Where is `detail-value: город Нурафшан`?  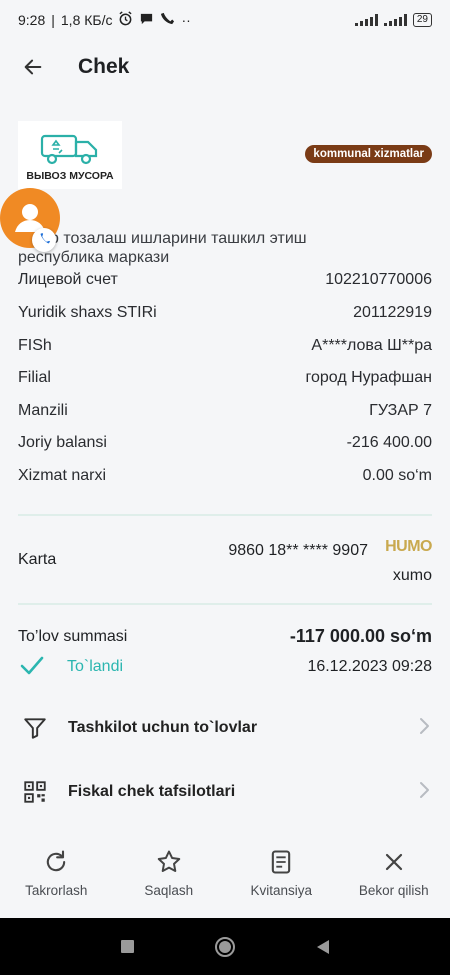
detail-value: город Нурафшан is located at coordinates (368, 377).